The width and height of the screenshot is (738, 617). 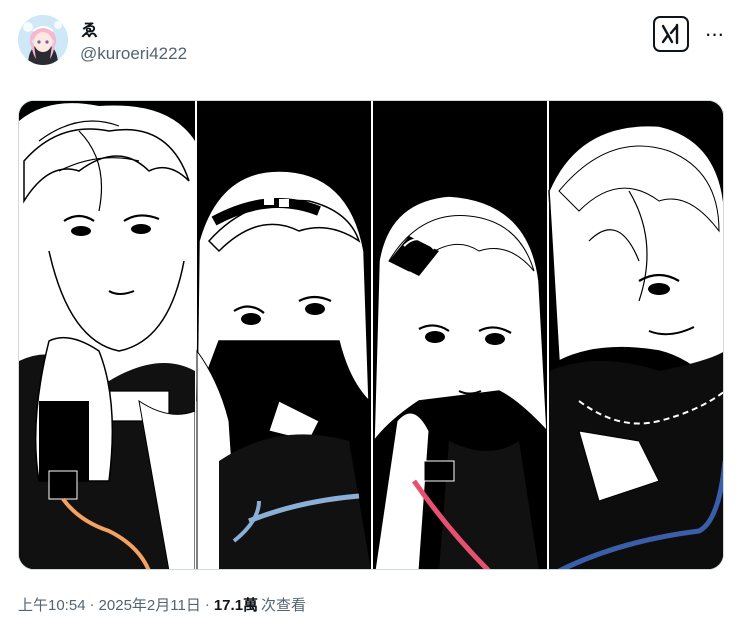 I want to click on author-avatar, so click(x=43, y=40).